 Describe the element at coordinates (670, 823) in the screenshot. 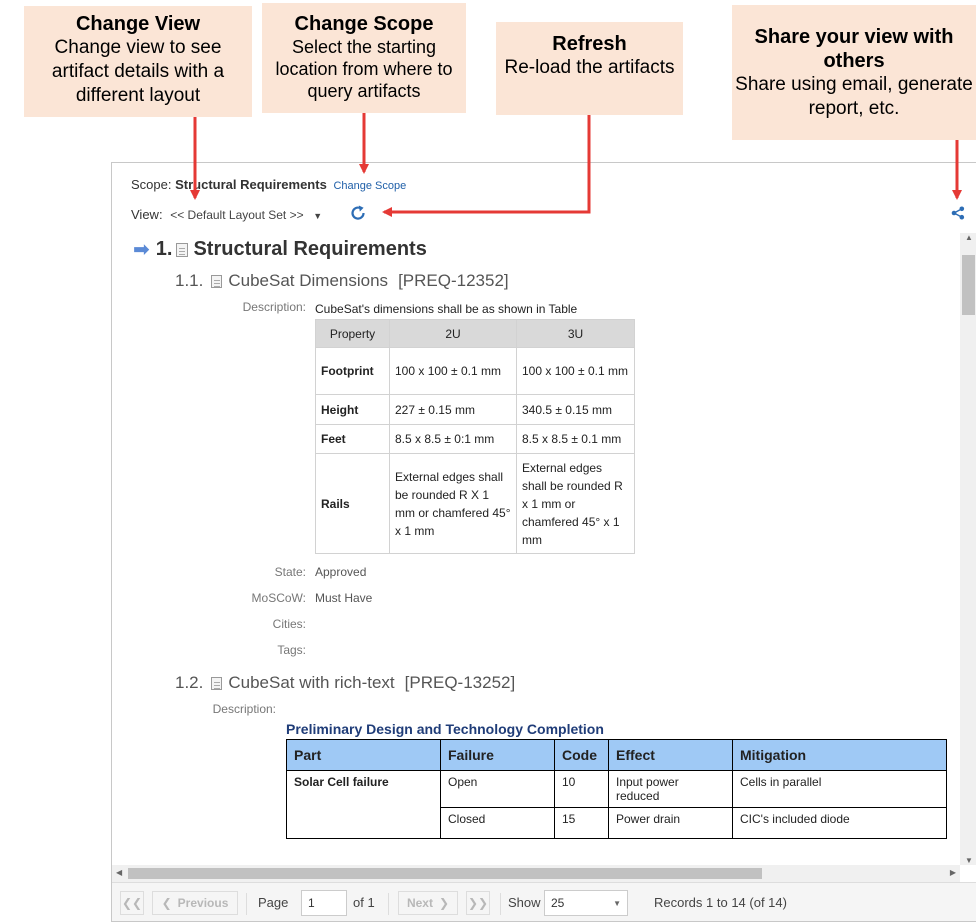

I see `table-cell: Power drain` at that location.